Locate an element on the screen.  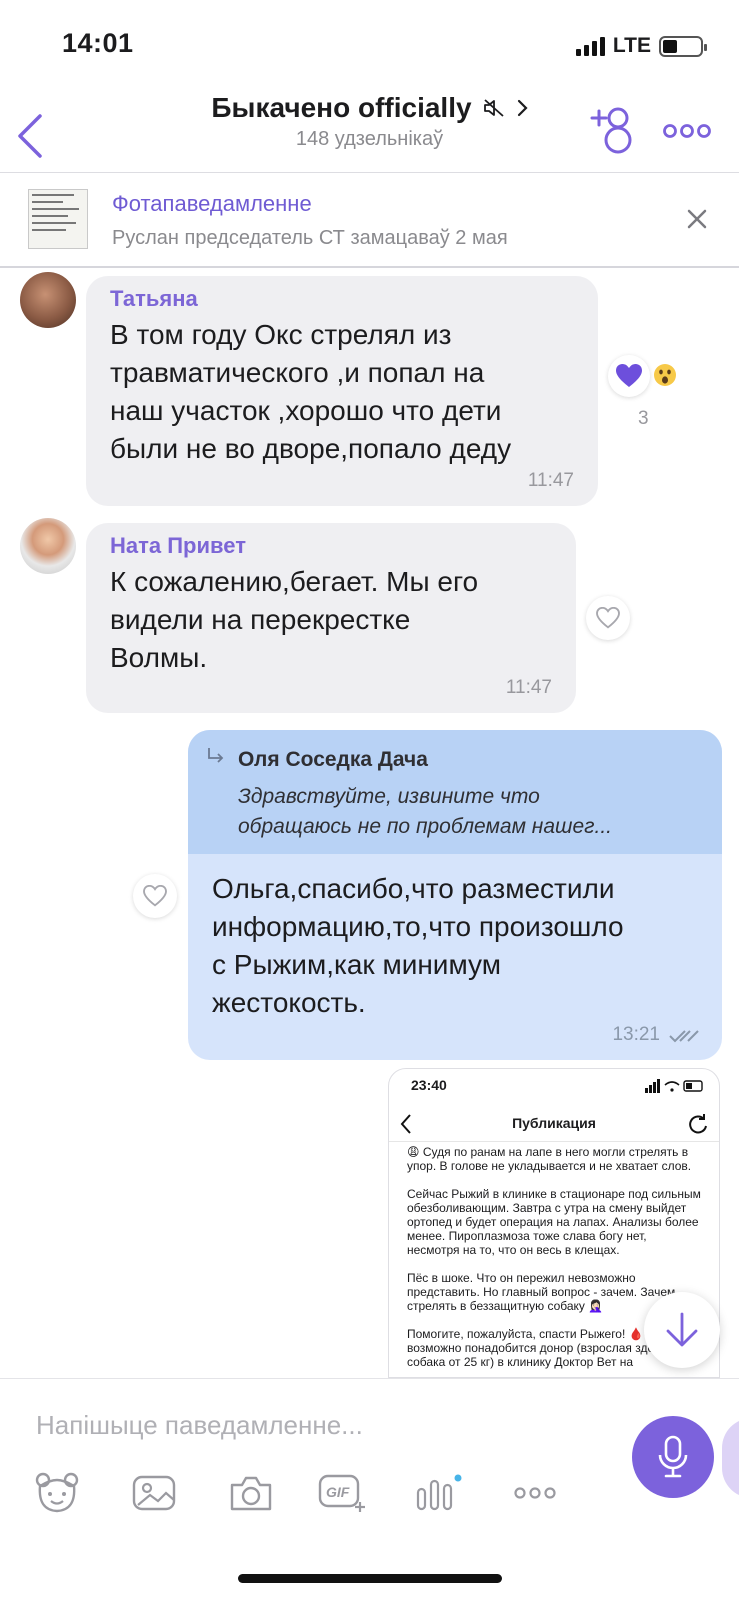
heart-reaction-icon is located at coordinates (629, 376).